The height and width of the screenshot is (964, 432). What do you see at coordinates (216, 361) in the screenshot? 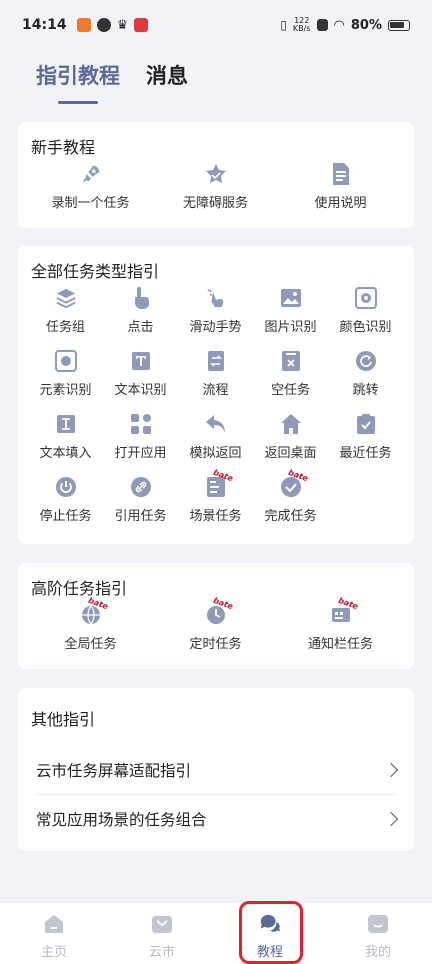
I see `flow-icon` at bounding box center [216, 361].